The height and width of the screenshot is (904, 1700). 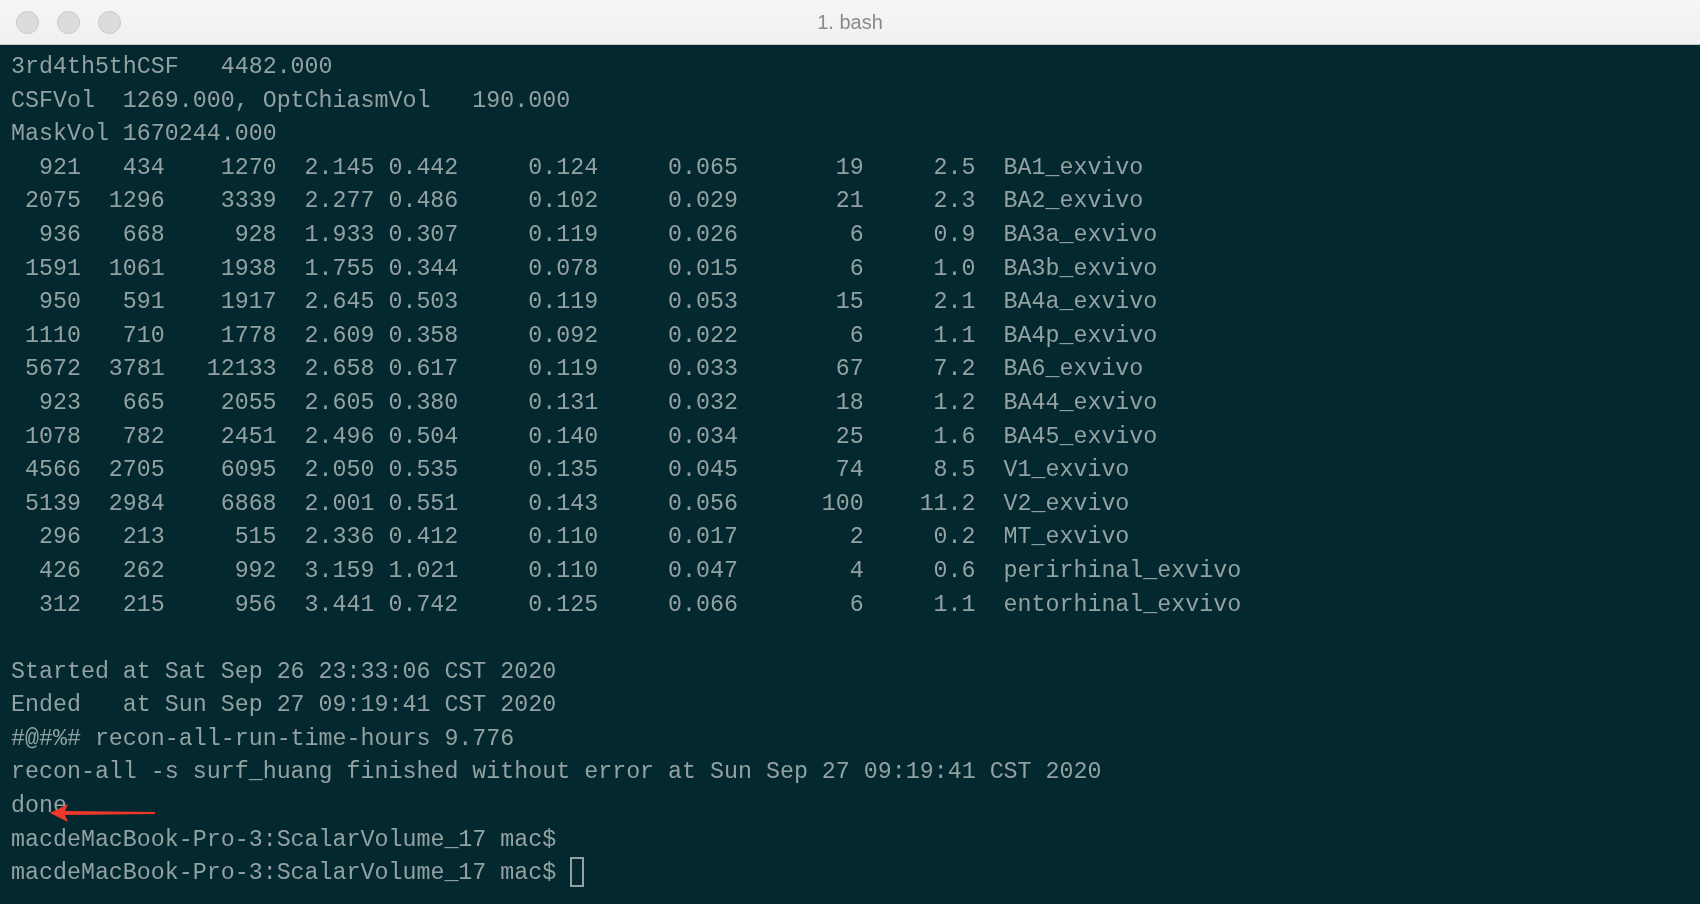 What do you see at coordinates (143, 571) in the screenshot?
I see `table-cell-text: 262` at bounding box center [143, 571].